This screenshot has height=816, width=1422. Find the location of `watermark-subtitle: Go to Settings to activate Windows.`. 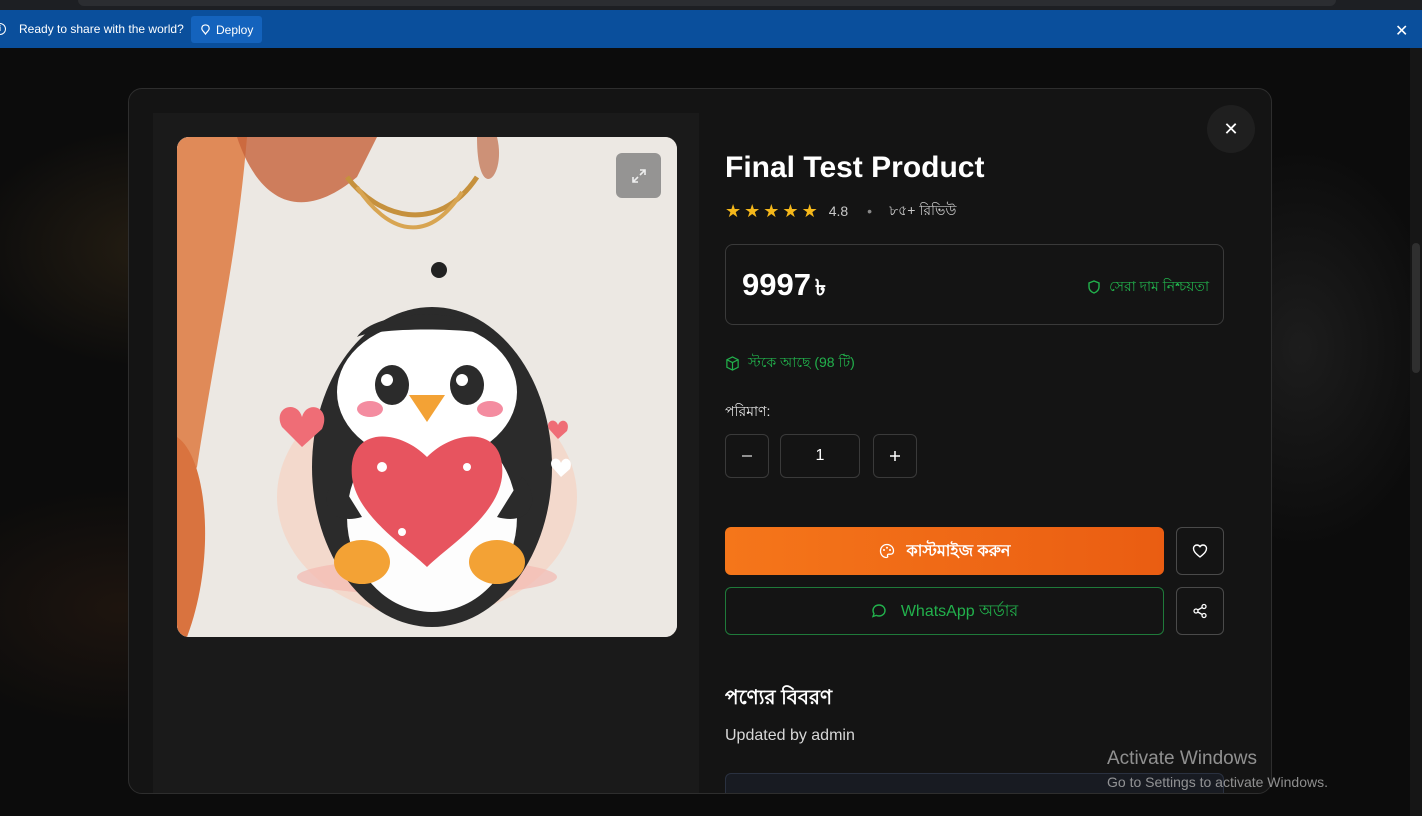

watermark-subtitle: Go to Settings to activate Windows. is located at coordinates (1217, 782).